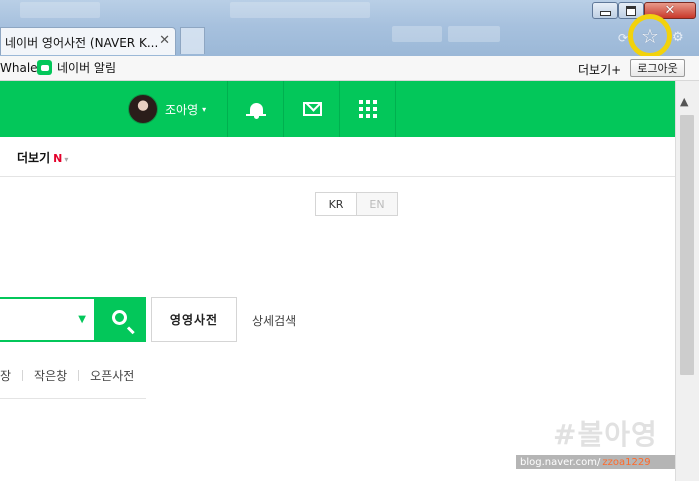  What do you see at coordinates (349, 29) in the screenshot?
I see `browser-chrome: 네이버 영어사전 (NAVER K... ✕ ✕ ⟳ ⚙ ☆` at bounding box center [349, 29].